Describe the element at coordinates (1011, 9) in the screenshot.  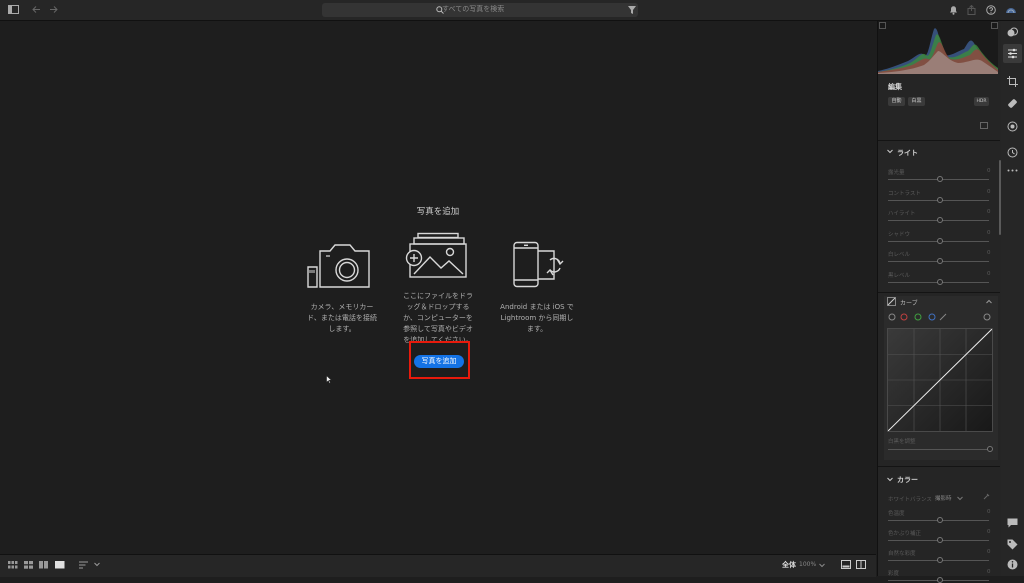
I see `cloud-sync-icon` at that location.